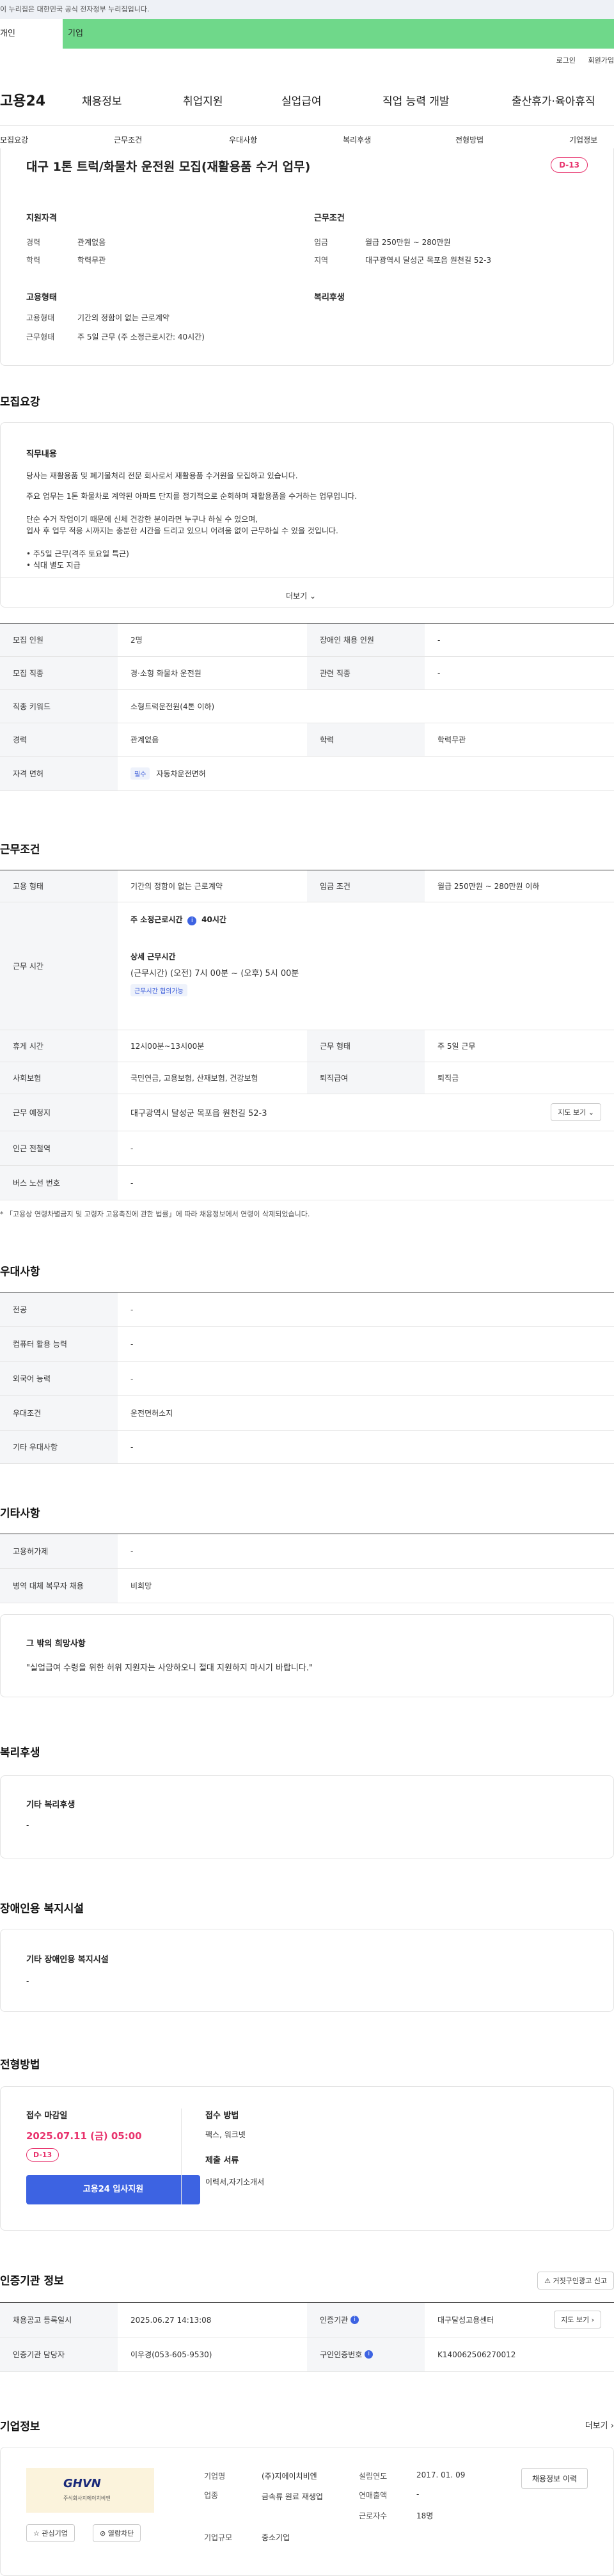 This screenshot has height=2576, width=614. Describe the element at coordinates (321, 260) in the screenshot. I see `region-label: 지역` at that location.